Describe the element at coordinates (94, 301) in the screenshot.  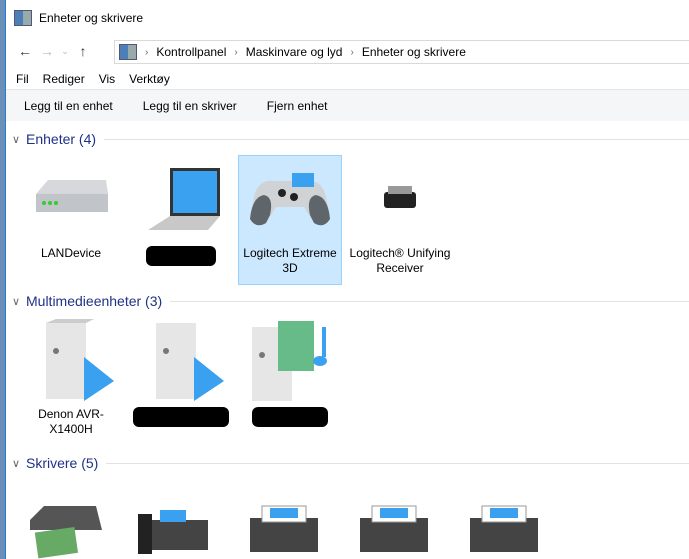
I see `group-label: Multimedieenheter (3)` at that location.